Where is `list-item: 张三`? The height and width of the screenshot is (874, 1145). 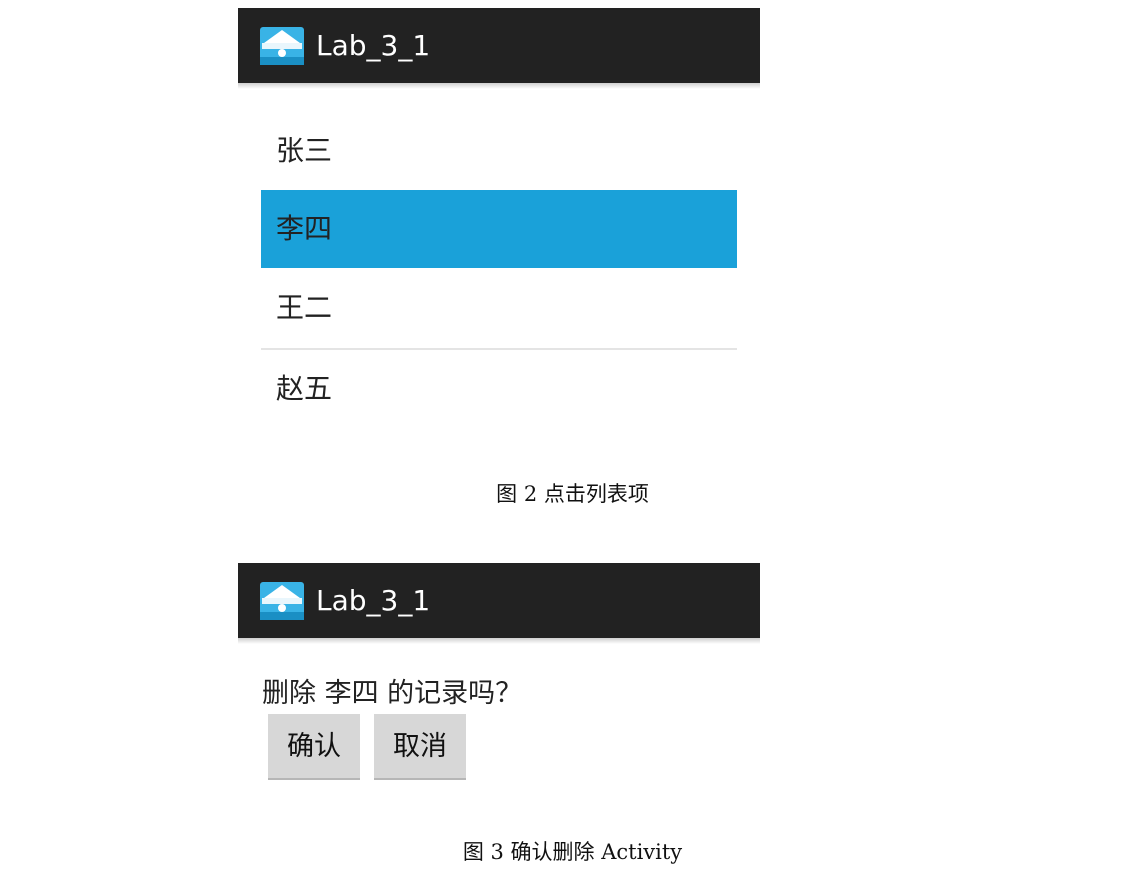 list-item: 张三 is located at coordinates (499, 151).